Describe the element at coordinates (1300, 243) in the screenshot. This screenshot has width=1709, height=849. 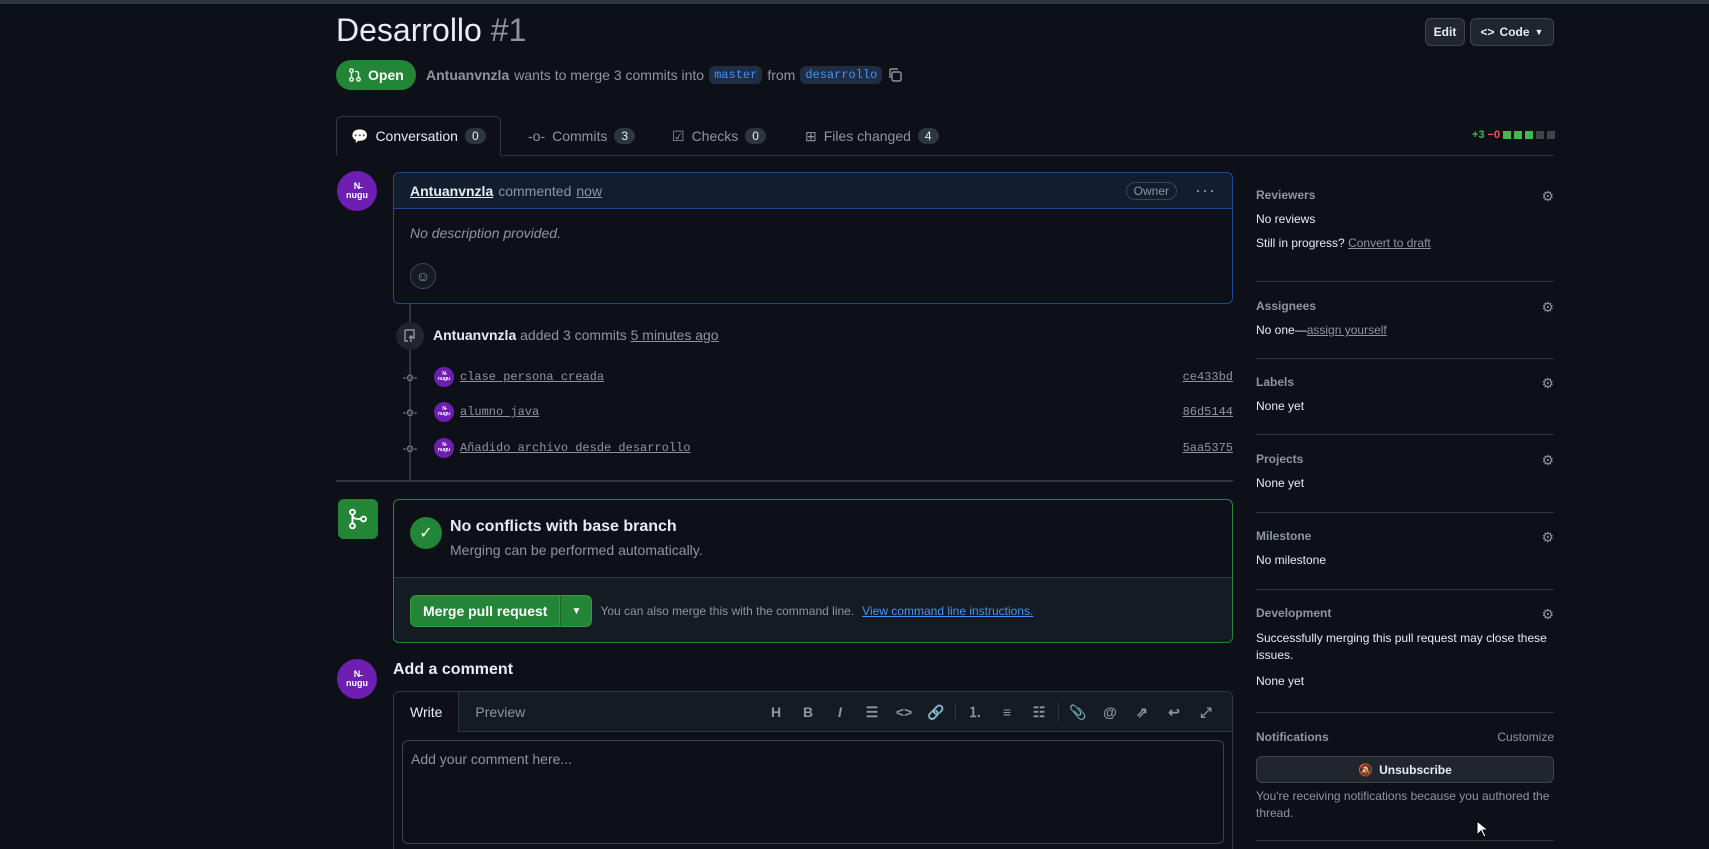
I see `draft-text: Still in progress?` at that location.